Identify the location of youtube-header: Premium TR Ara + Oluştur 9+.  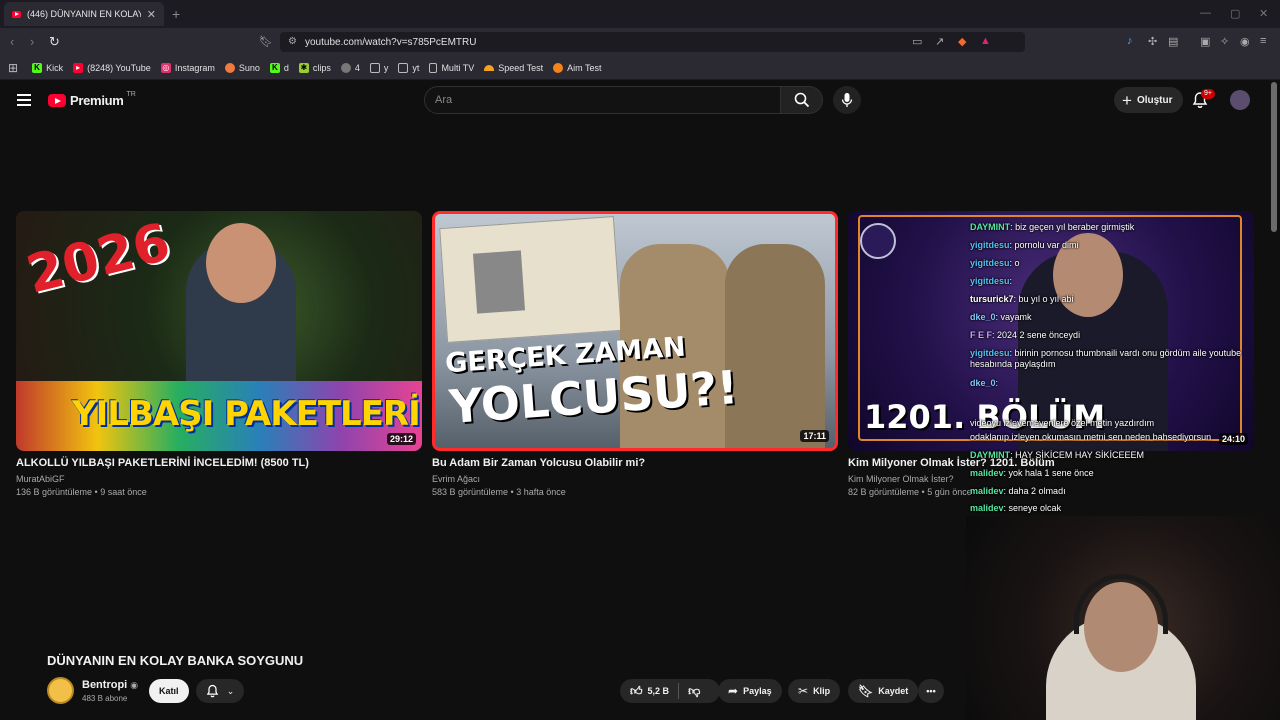
(640, 100).